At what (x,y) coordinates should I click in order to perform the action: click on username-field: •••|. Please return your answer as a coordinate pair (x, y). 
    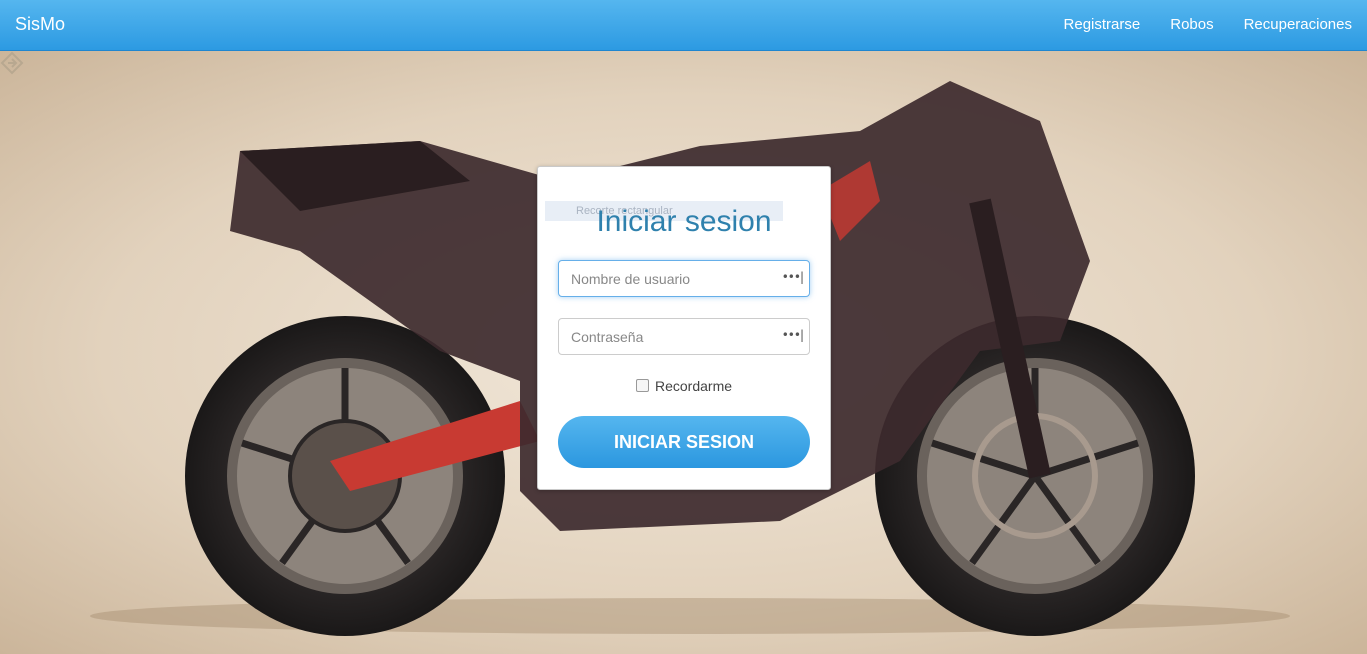
    Looking at the image, I should click on (684, 278).